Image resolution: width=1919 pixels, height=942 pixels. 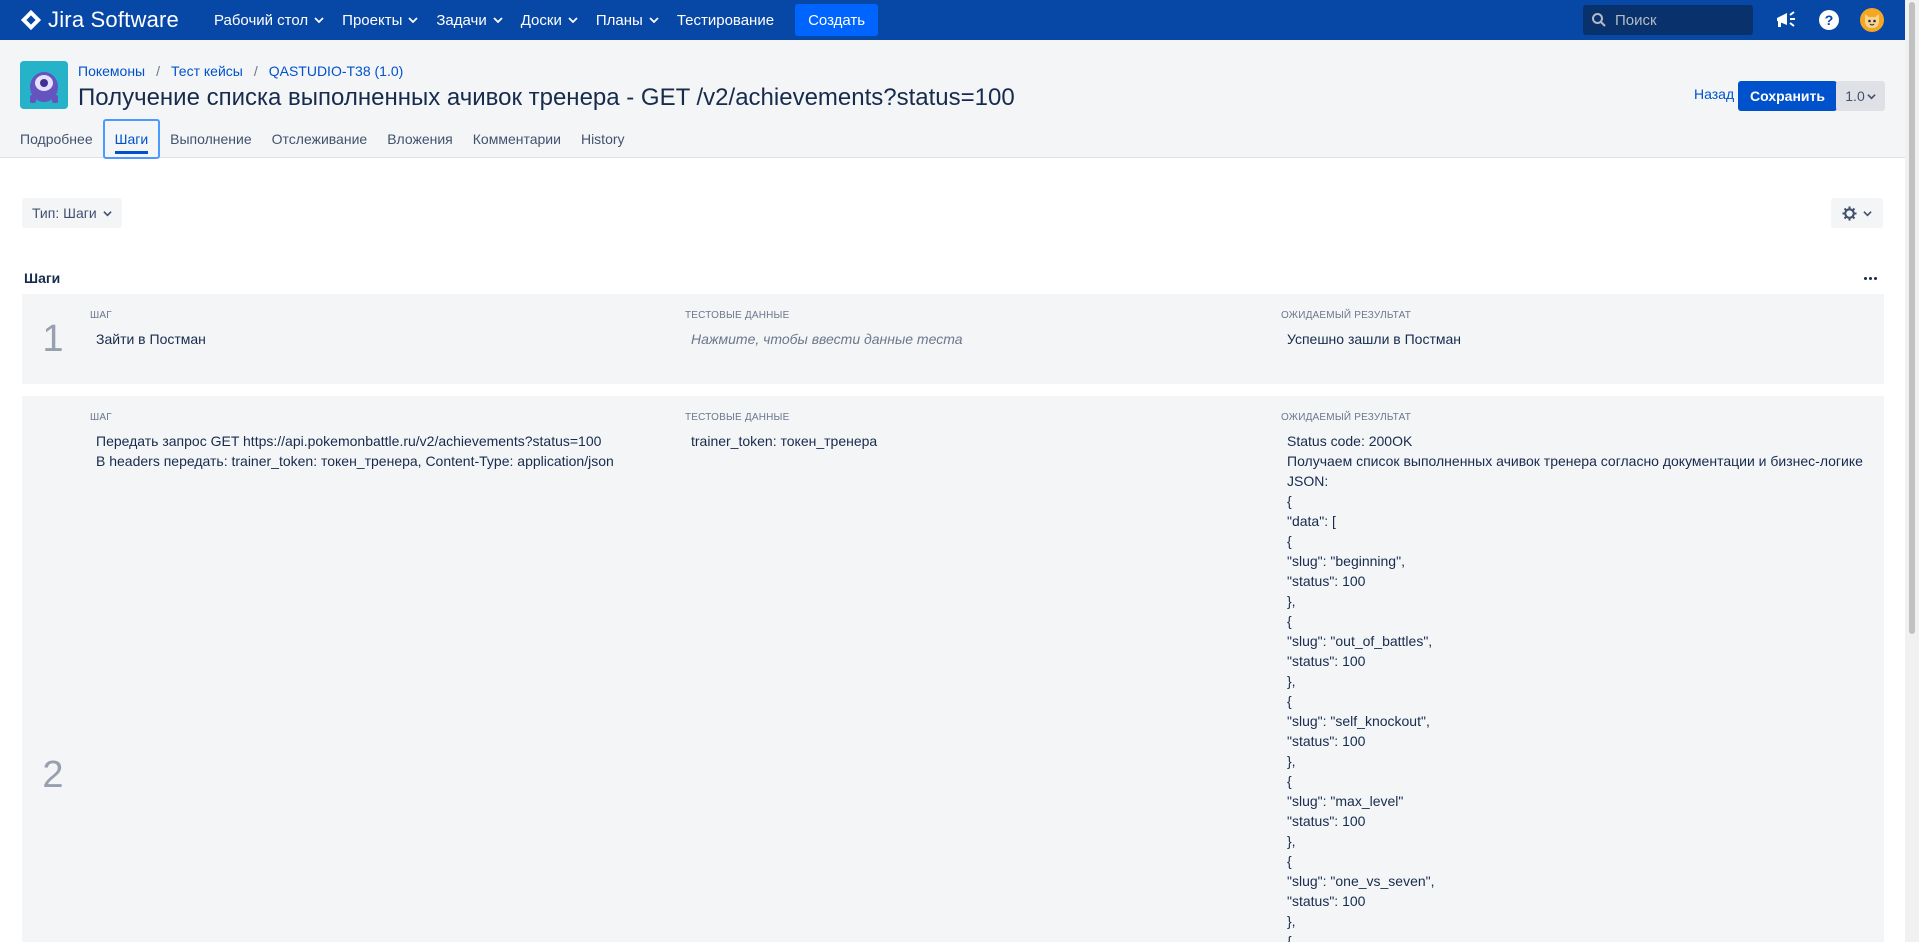 What do you see at coordinates (1308, 481) in the screenshot?
I see `text-line: JSON:` at bounding box center [1308, 481].